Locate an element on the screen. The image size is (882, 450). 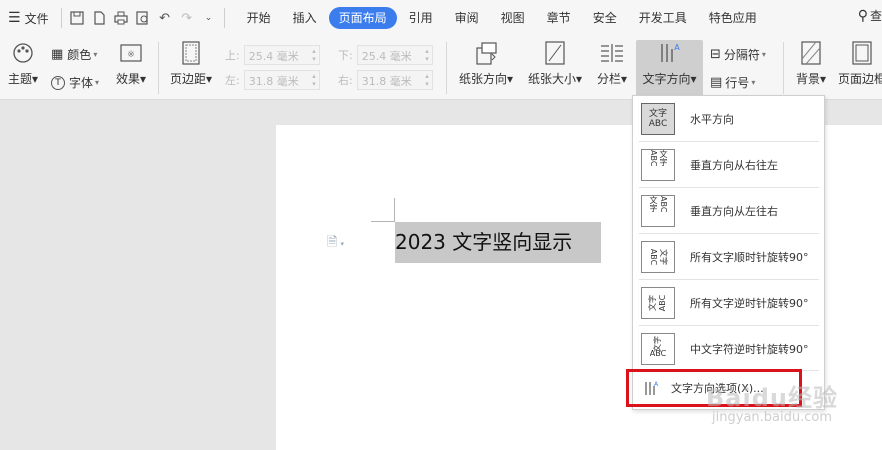
file-menu-label: 文件 is located at coordinates (36, 18).